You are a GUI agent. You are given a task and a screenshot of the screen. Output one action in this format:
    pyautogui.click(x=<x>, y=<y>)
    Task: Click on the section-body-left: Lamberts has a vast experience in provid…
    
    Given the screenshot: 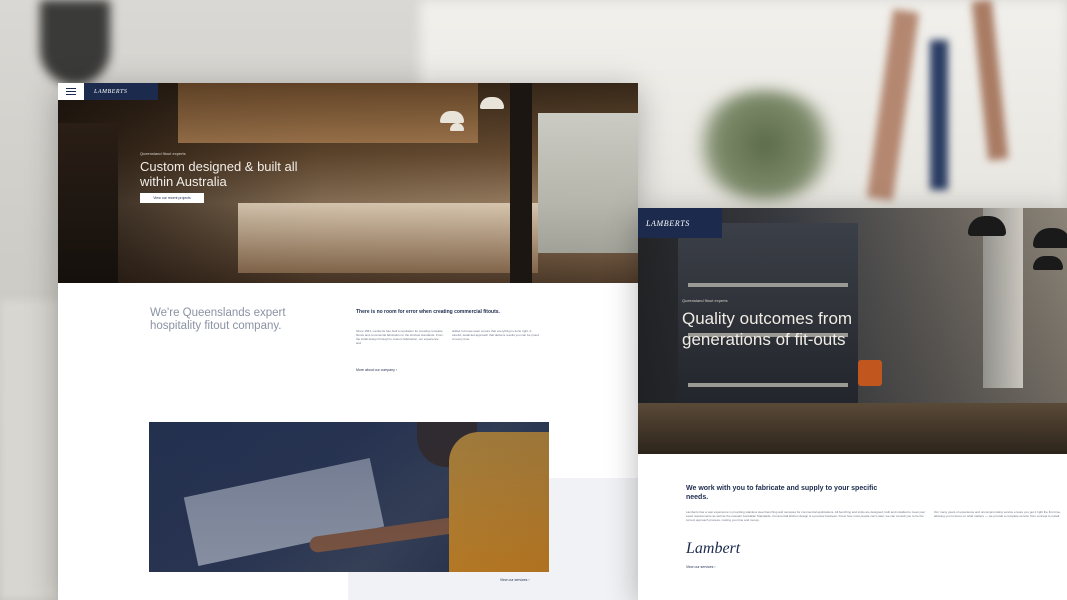 What is the action you would take?
    pyautogui.click(x=806, y=516)
    